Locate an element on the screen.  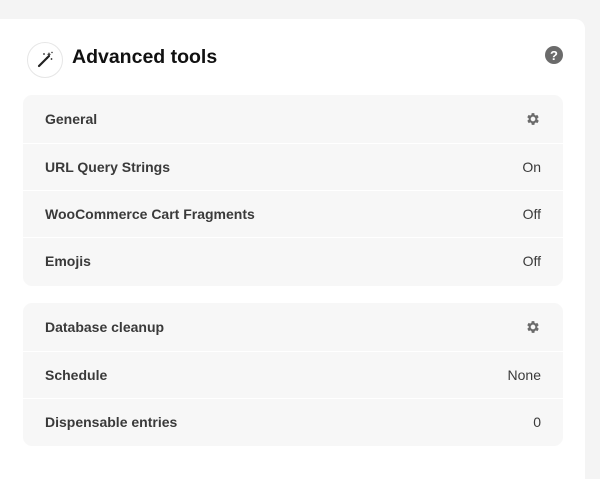
setting-row-schedule: Schedule None is located at coordinates (293, 374).